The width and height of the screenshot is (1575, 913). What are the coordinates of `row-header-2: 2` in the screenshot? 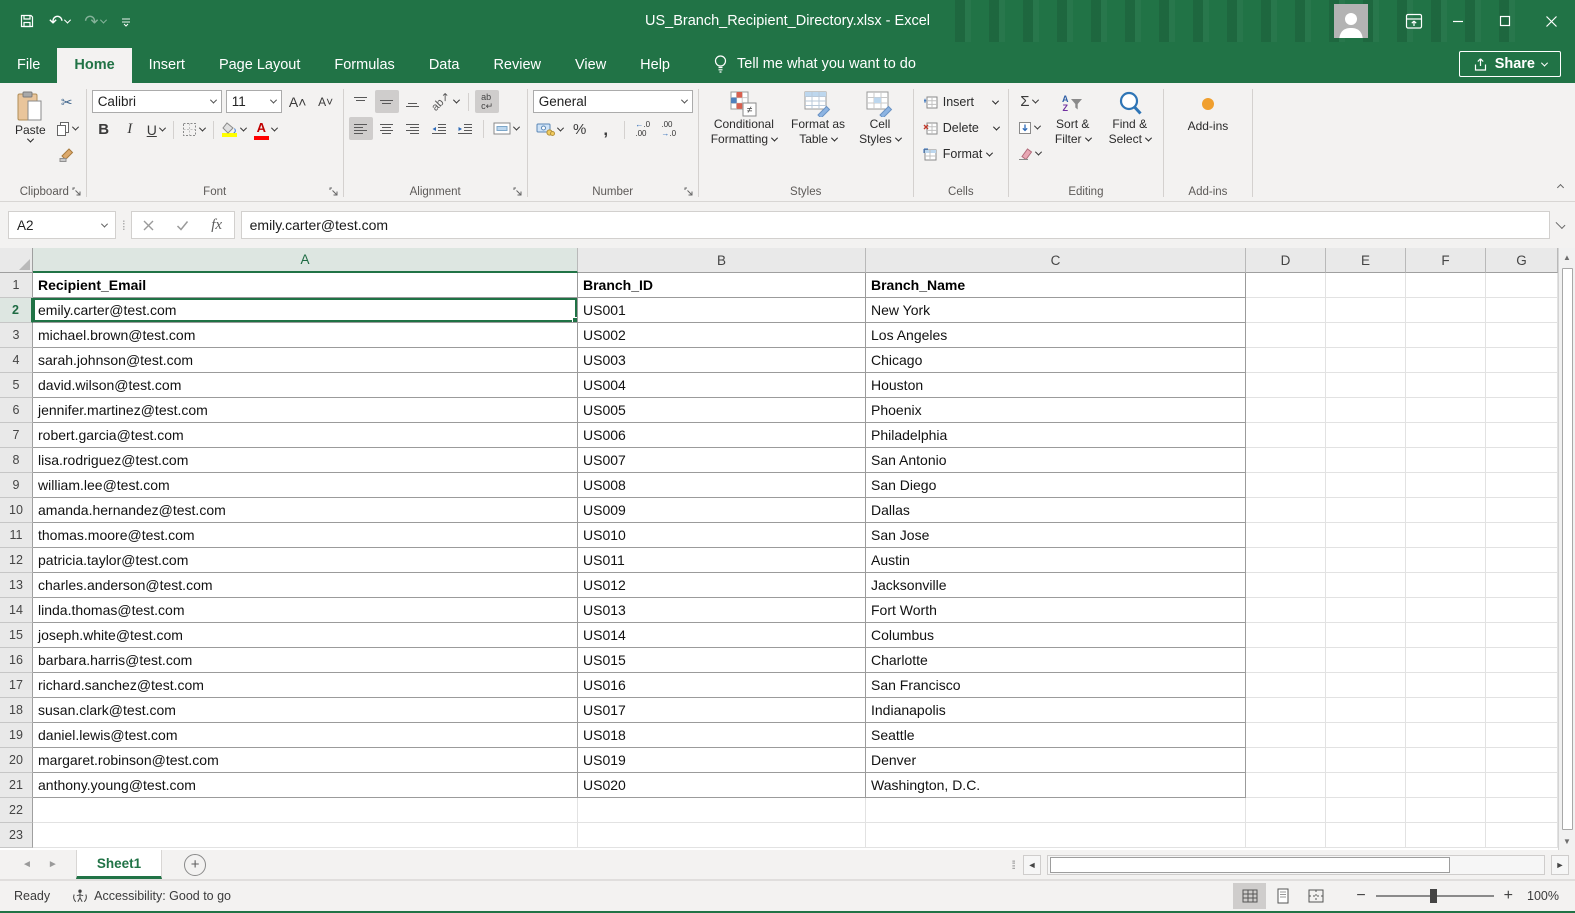 It's located at (16, 310).